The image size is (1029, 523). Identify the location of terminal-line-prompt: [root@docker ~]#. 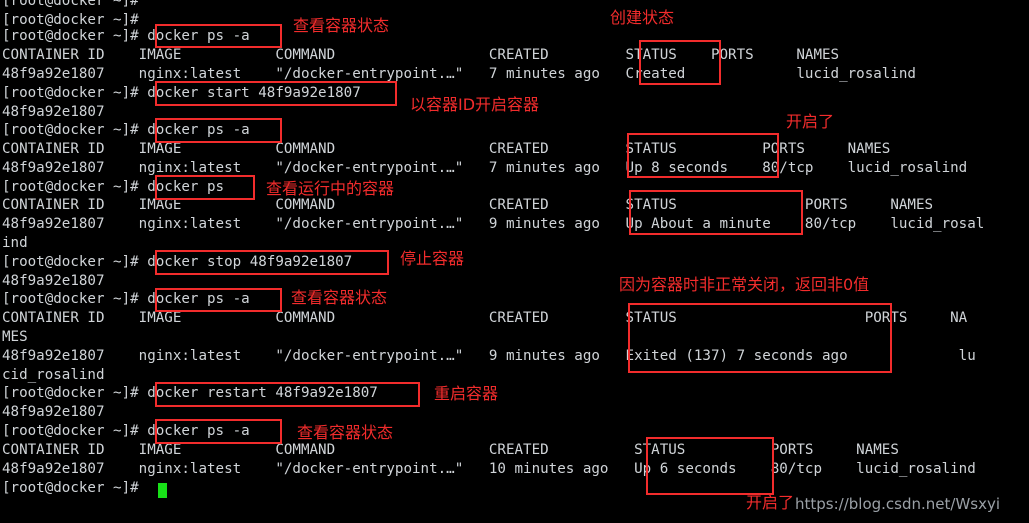
(70, 488).